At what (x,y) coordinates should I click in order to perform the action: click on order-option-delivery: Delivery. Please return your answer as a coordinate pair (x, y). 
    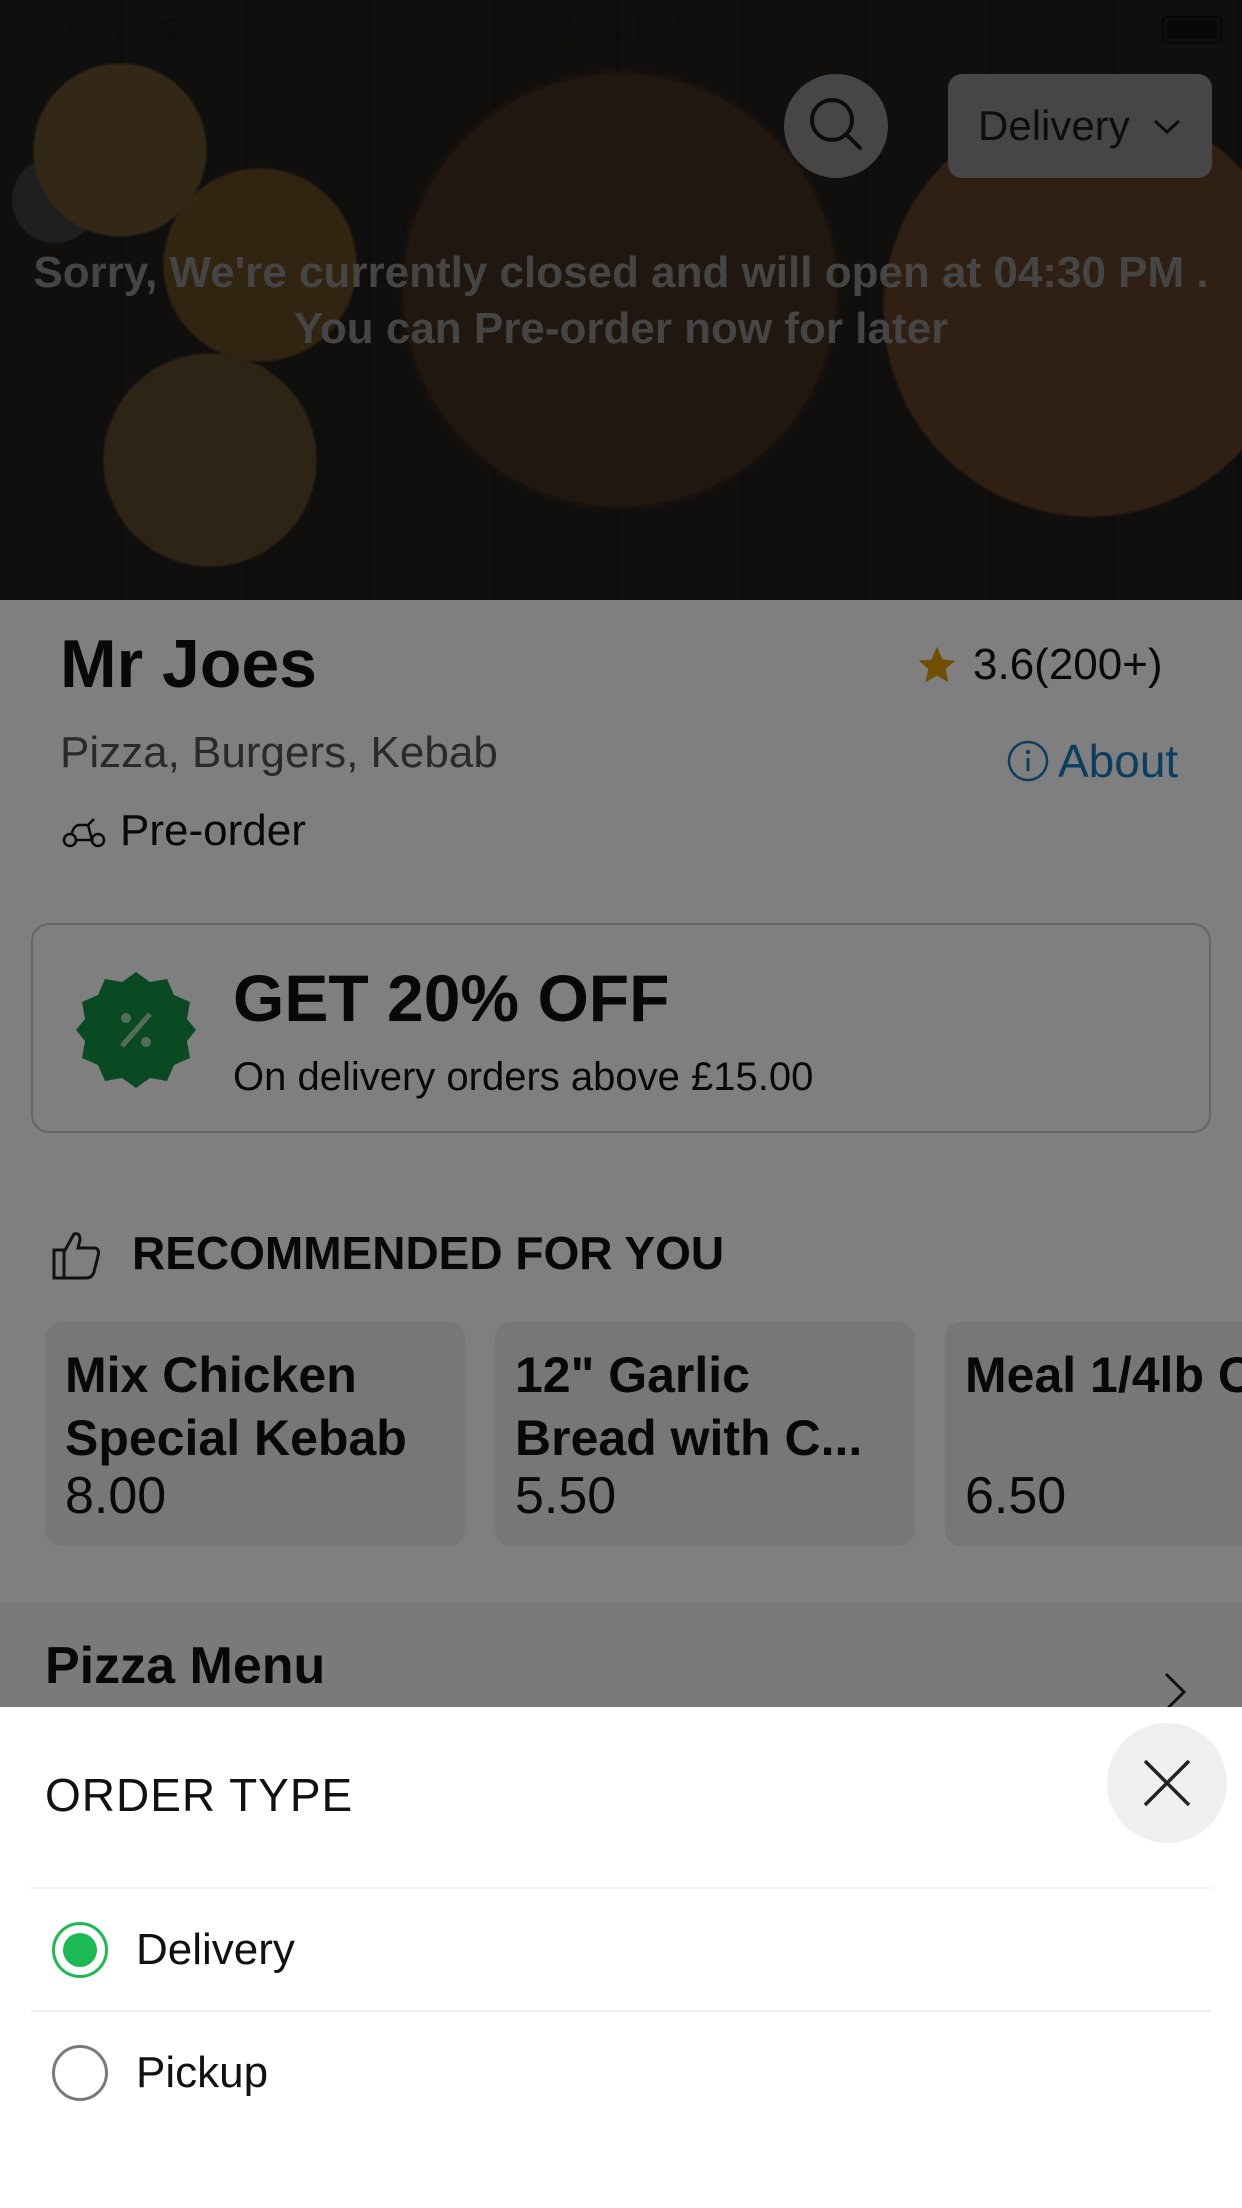
    Looking at the image, I should click on (173, 1950).